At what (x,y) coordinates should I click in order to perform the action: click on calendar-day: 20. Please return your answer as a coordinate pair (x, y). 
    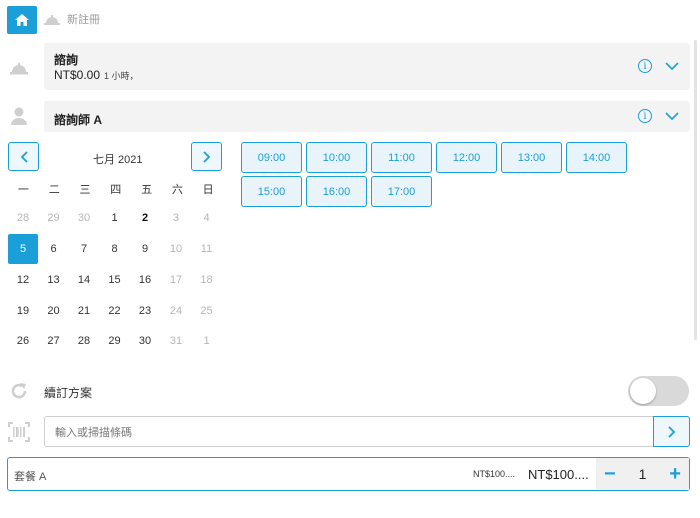
    Looking at the image, I should click on (54, 311).